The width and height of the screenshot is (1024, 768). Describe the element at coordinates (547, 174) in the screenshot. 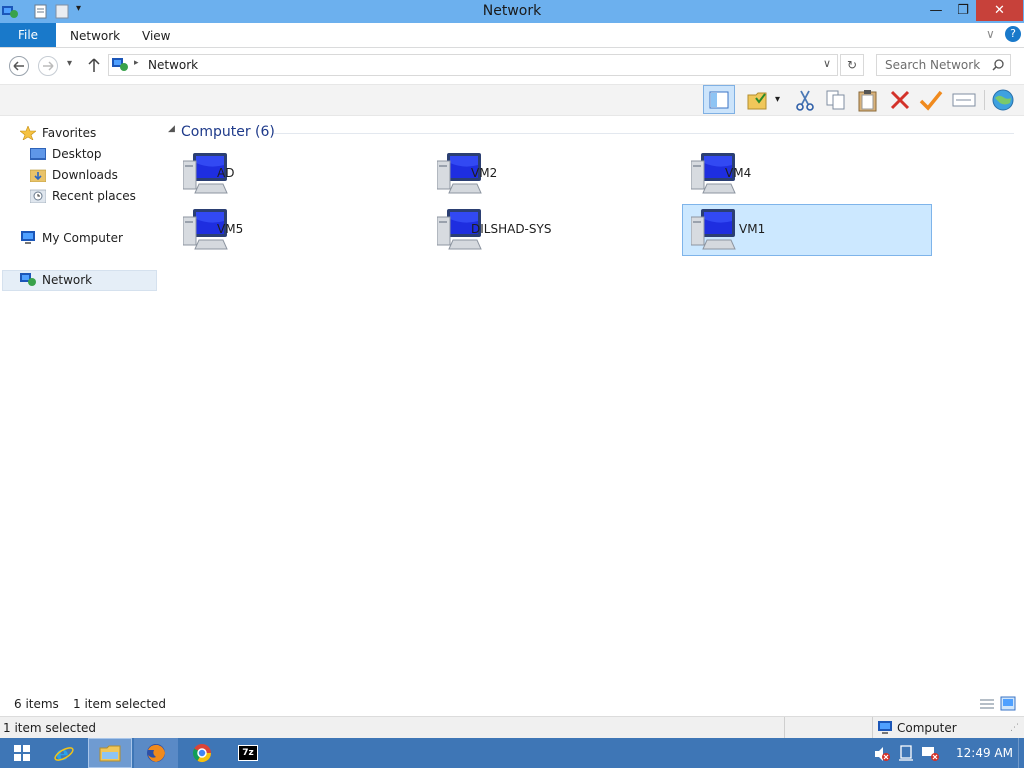

I see `computer-item-vm2: VM2` at that location.